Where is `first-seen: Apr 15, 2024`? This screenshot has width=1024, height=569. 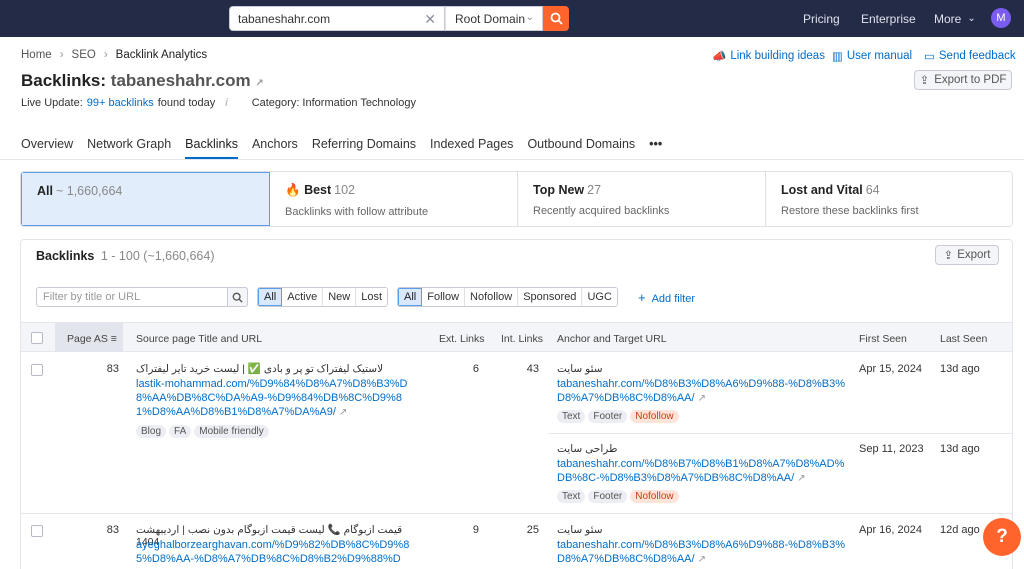 first-seen: Apr 15, 2024 is located at coordinates (890, 369).